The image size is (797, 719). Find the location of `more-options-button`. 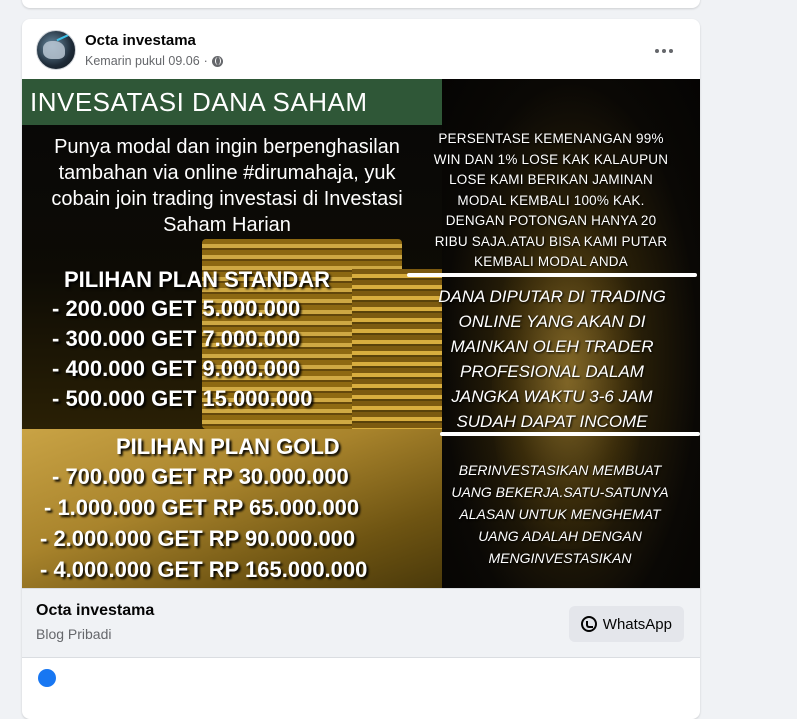

more-options-button is located at coordinates (664, 51).